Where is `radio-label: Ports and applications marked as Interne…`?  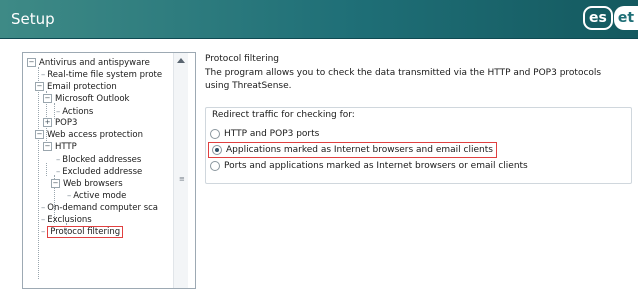 radio-label: Ports and applications marked as Interne… is located at coordinates (376, 166).